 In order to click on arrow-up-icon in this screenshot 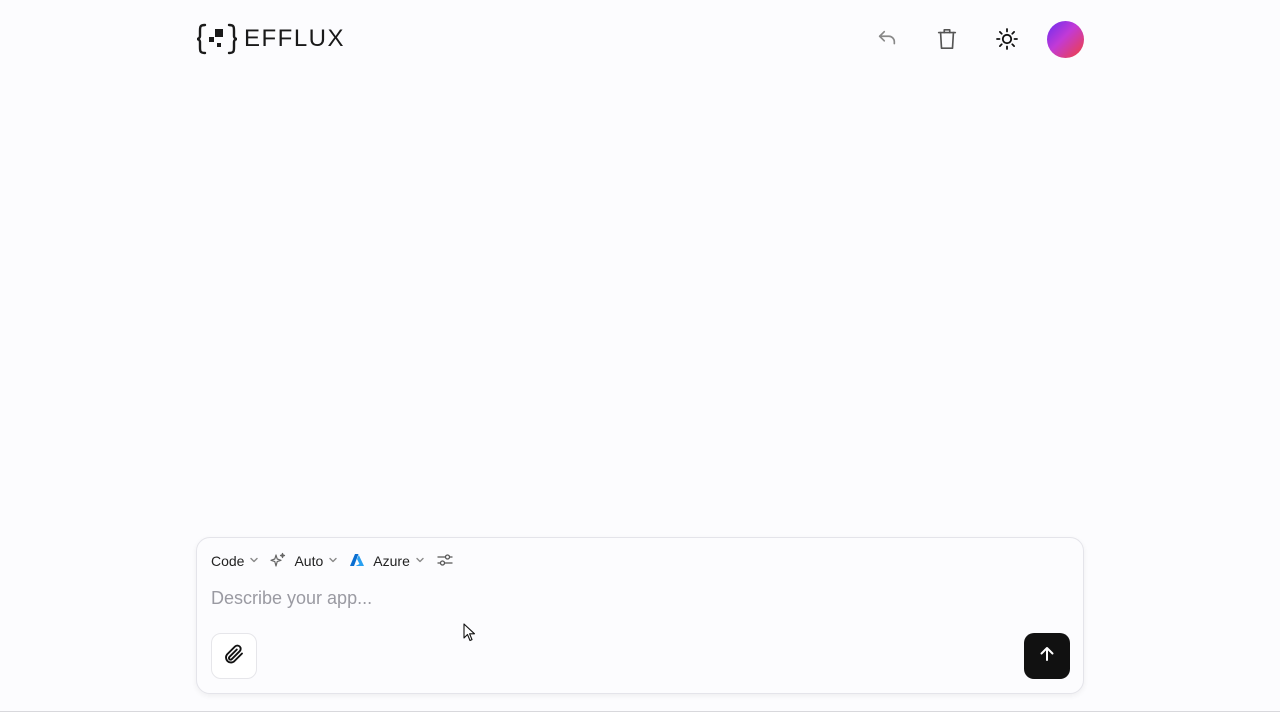, I will do `click(1047, 656)`.